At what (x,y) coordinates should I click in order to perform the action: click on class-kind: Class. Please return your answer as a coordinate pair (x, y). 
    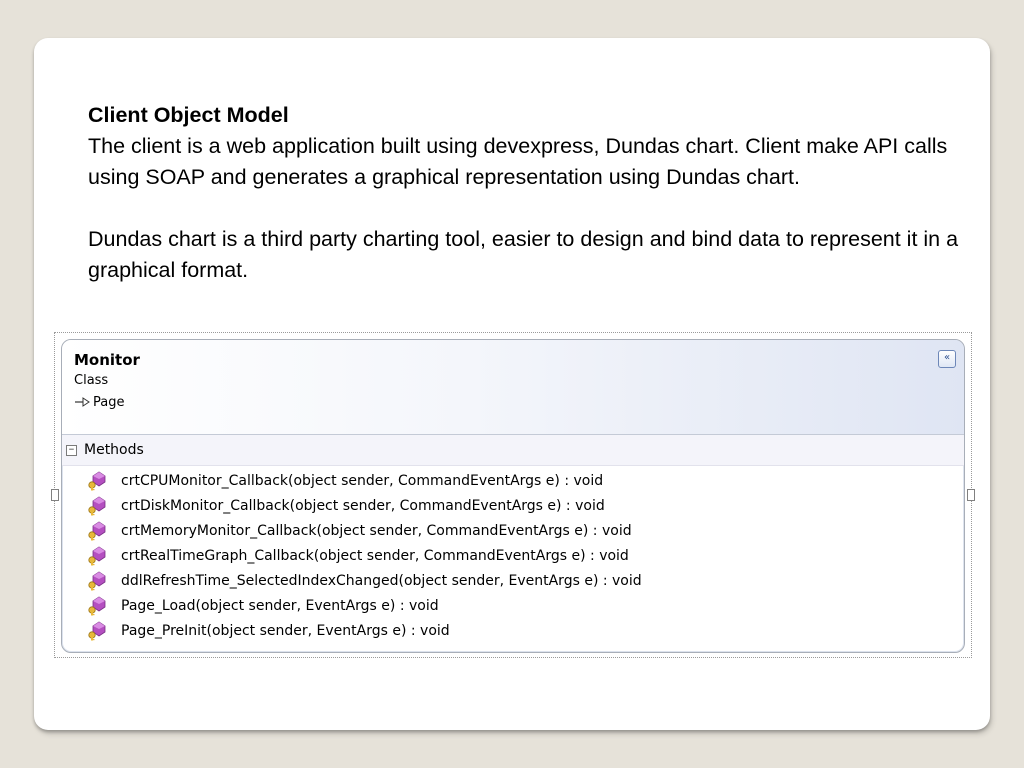
    Looking at the image, I should click on (91, 380).